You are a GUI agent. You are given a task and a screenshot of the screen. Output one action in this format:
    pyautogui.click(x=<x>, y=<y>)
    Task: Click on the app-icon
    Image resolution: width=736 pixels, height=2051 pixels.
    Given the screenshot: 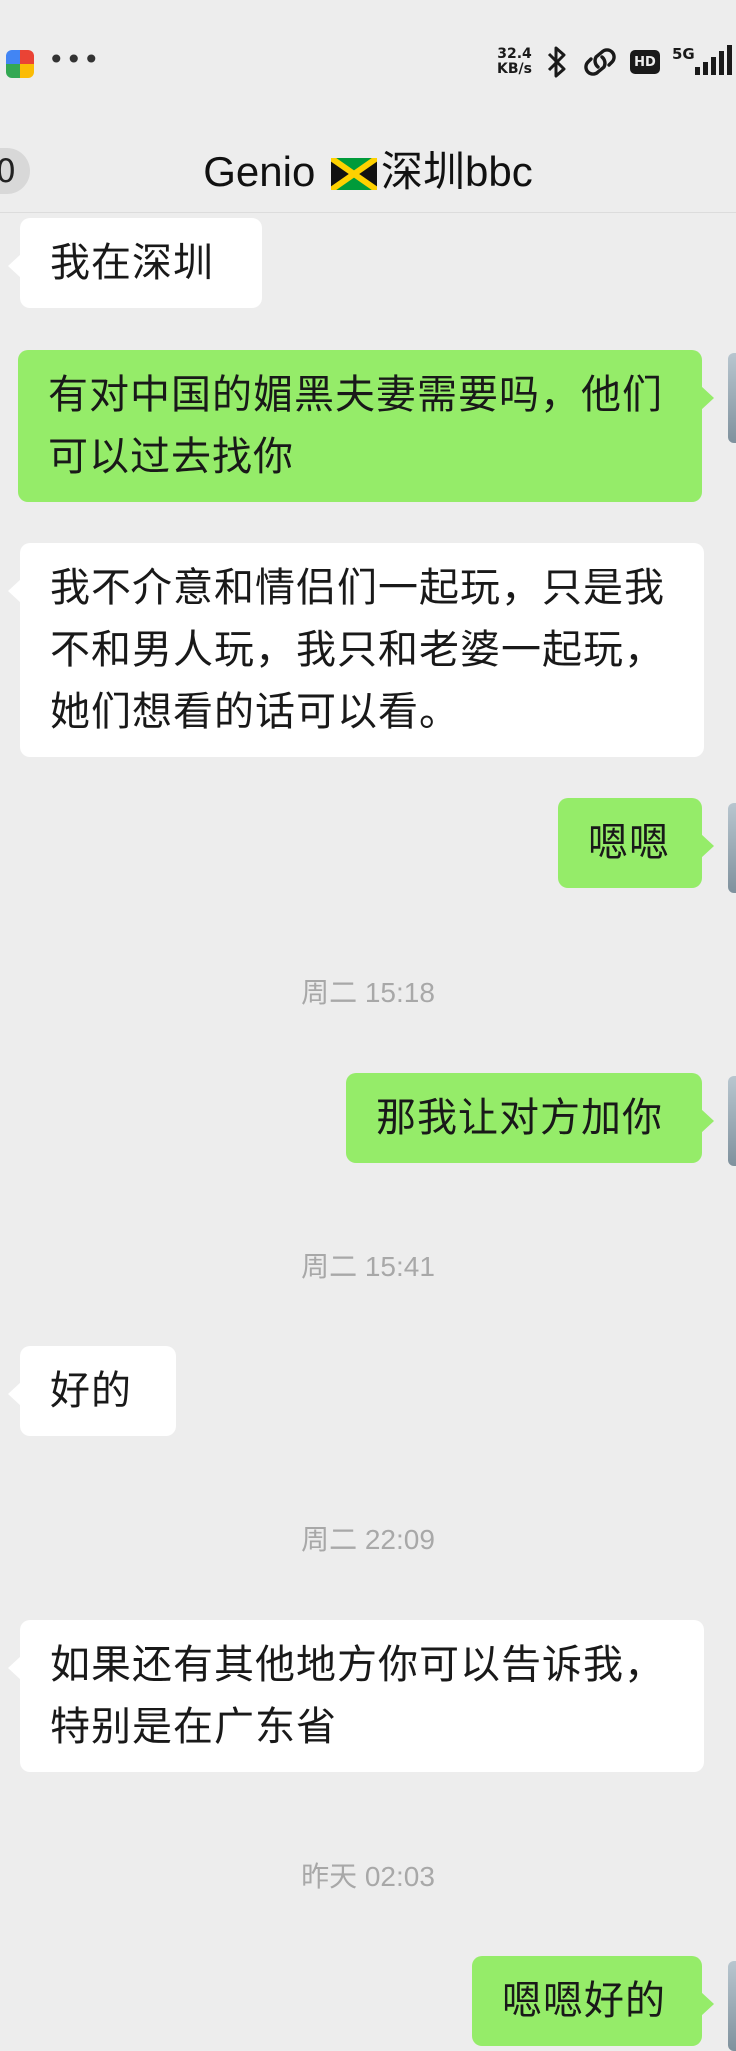 What is the action you would take?
    pyautogui.click(x=20, y=64)
    